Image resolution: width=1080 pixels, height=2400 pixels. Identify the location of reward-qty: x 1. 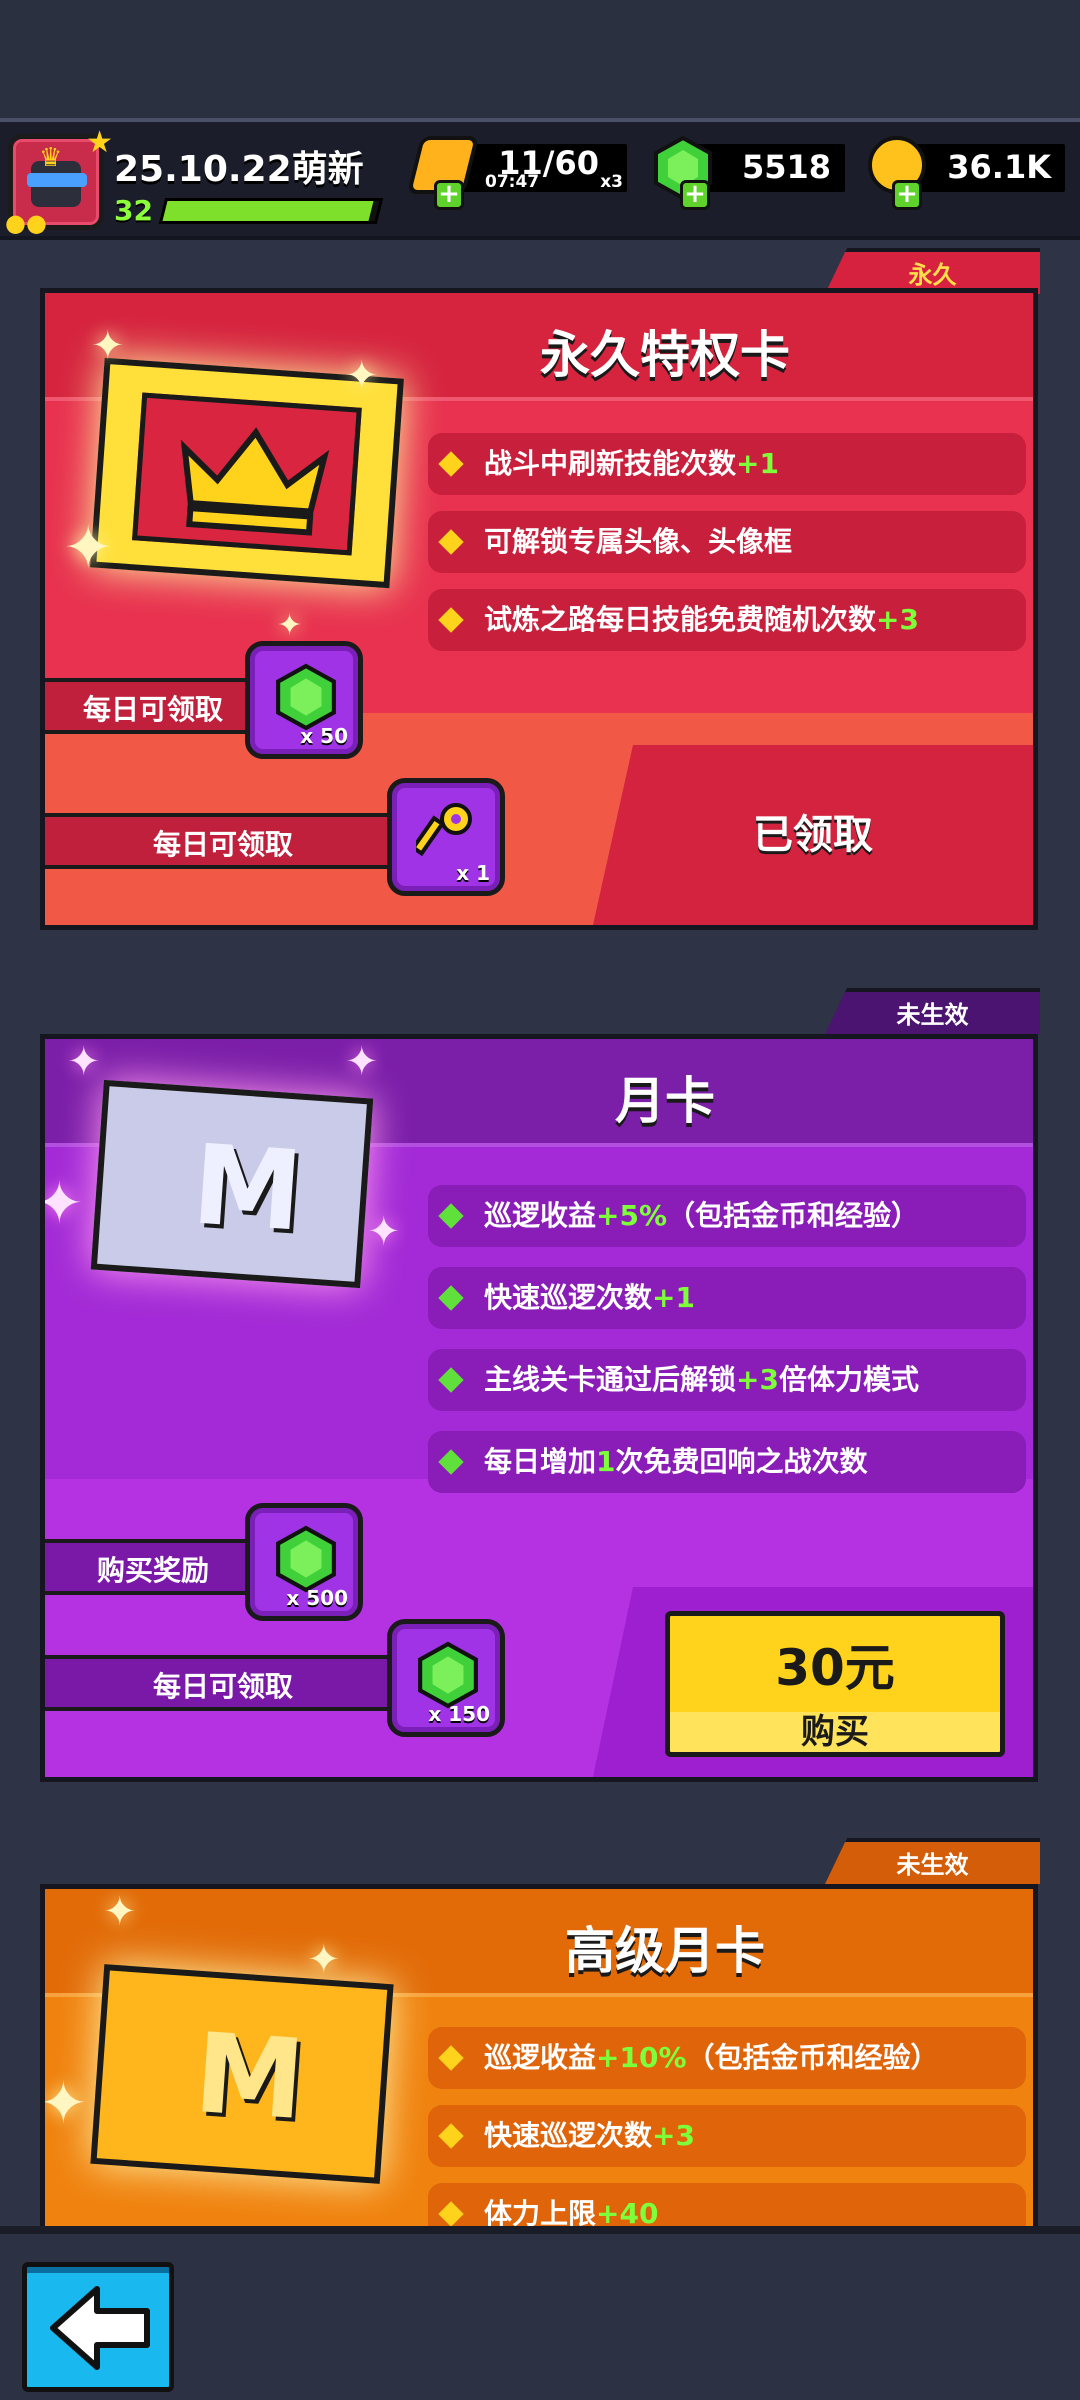
(473, 873).